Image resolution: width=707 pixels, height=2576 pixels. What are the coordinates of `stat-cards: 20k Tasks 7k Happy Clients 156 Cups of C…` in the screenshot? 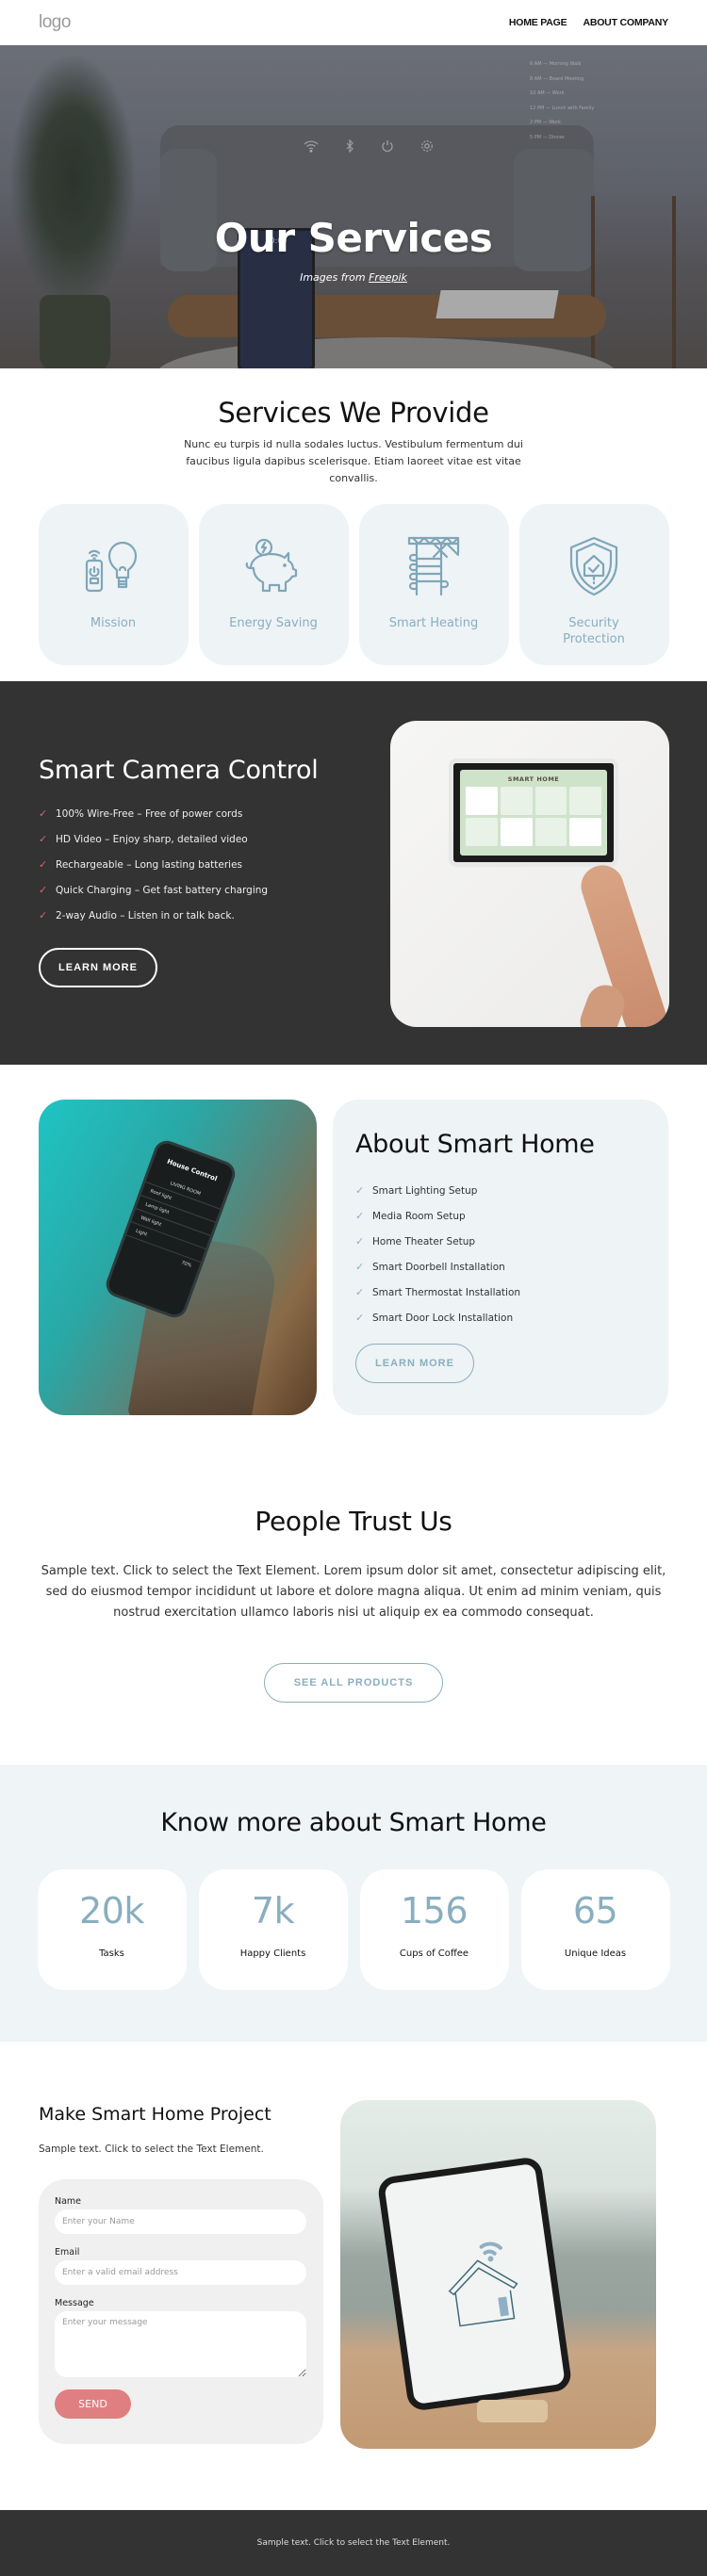 It's located at (353, 1929).